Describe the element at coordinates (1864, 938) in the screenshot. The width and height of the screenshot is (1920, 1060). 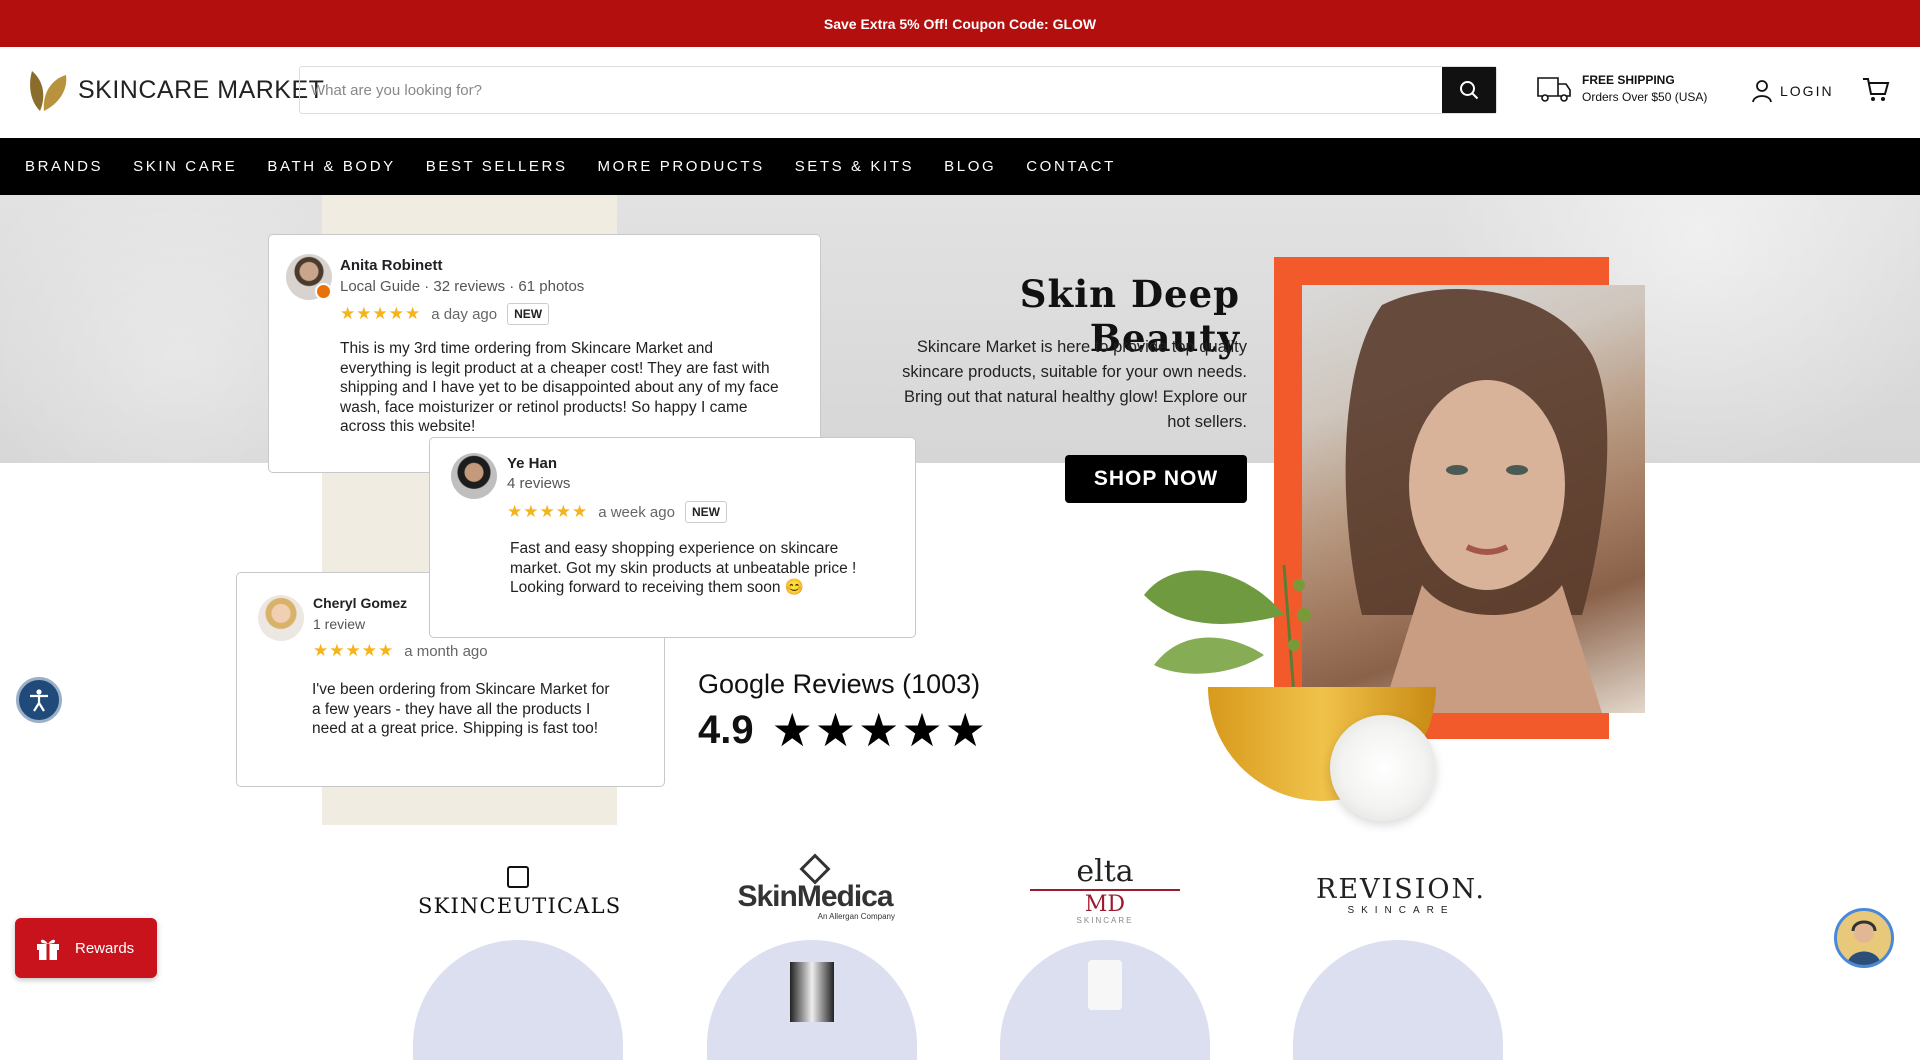
I see `chat-agent-avatar` at that location.